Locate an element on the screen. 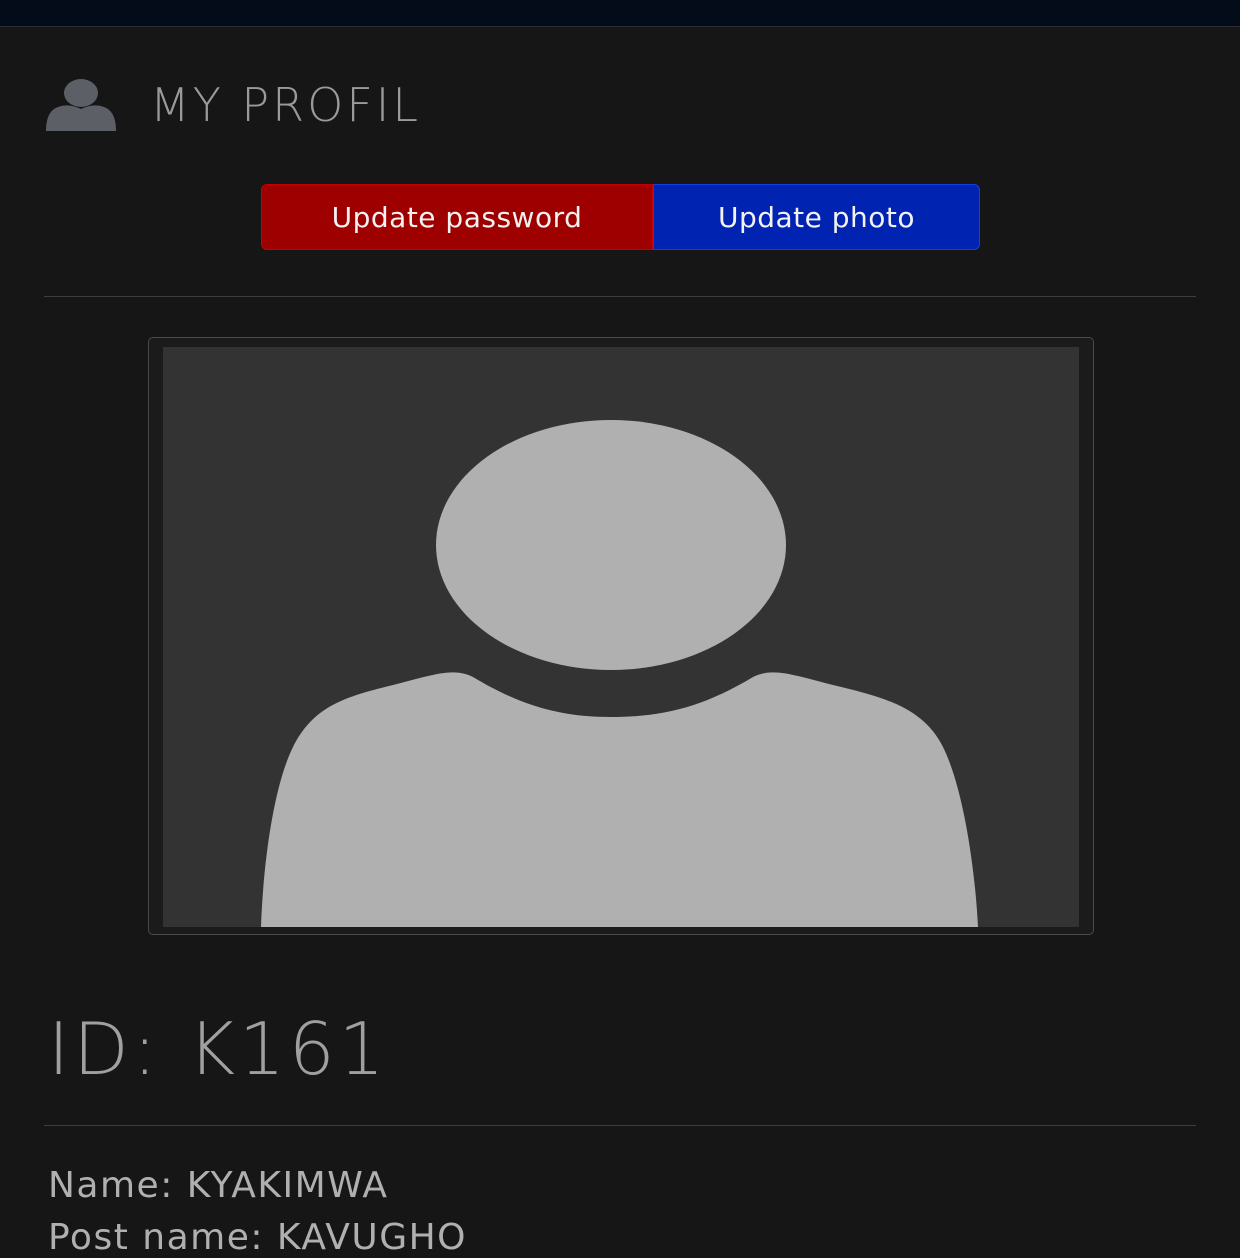  profile-post-name: Post name: KAVUGHO is located at coordinates (258, 1237).